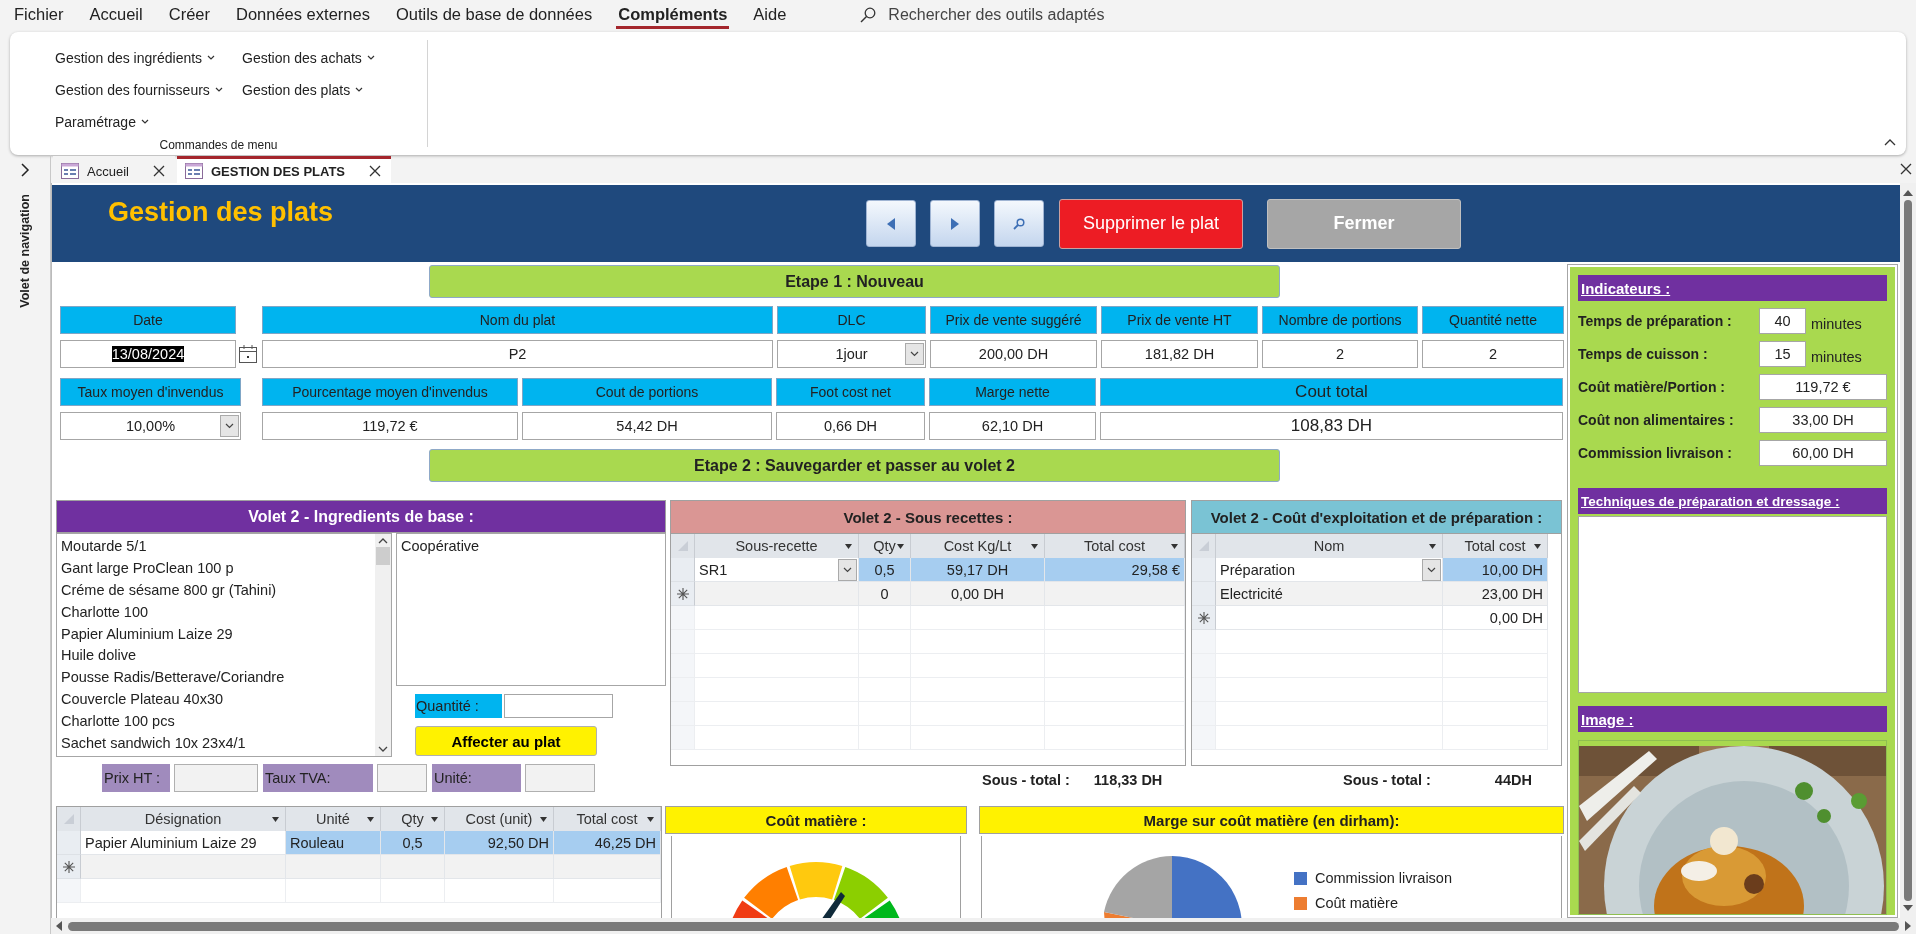 This screenshot has height=934, width=1916. I want to click on indicator-label: Temps de préparation :, so click(1655, 321).